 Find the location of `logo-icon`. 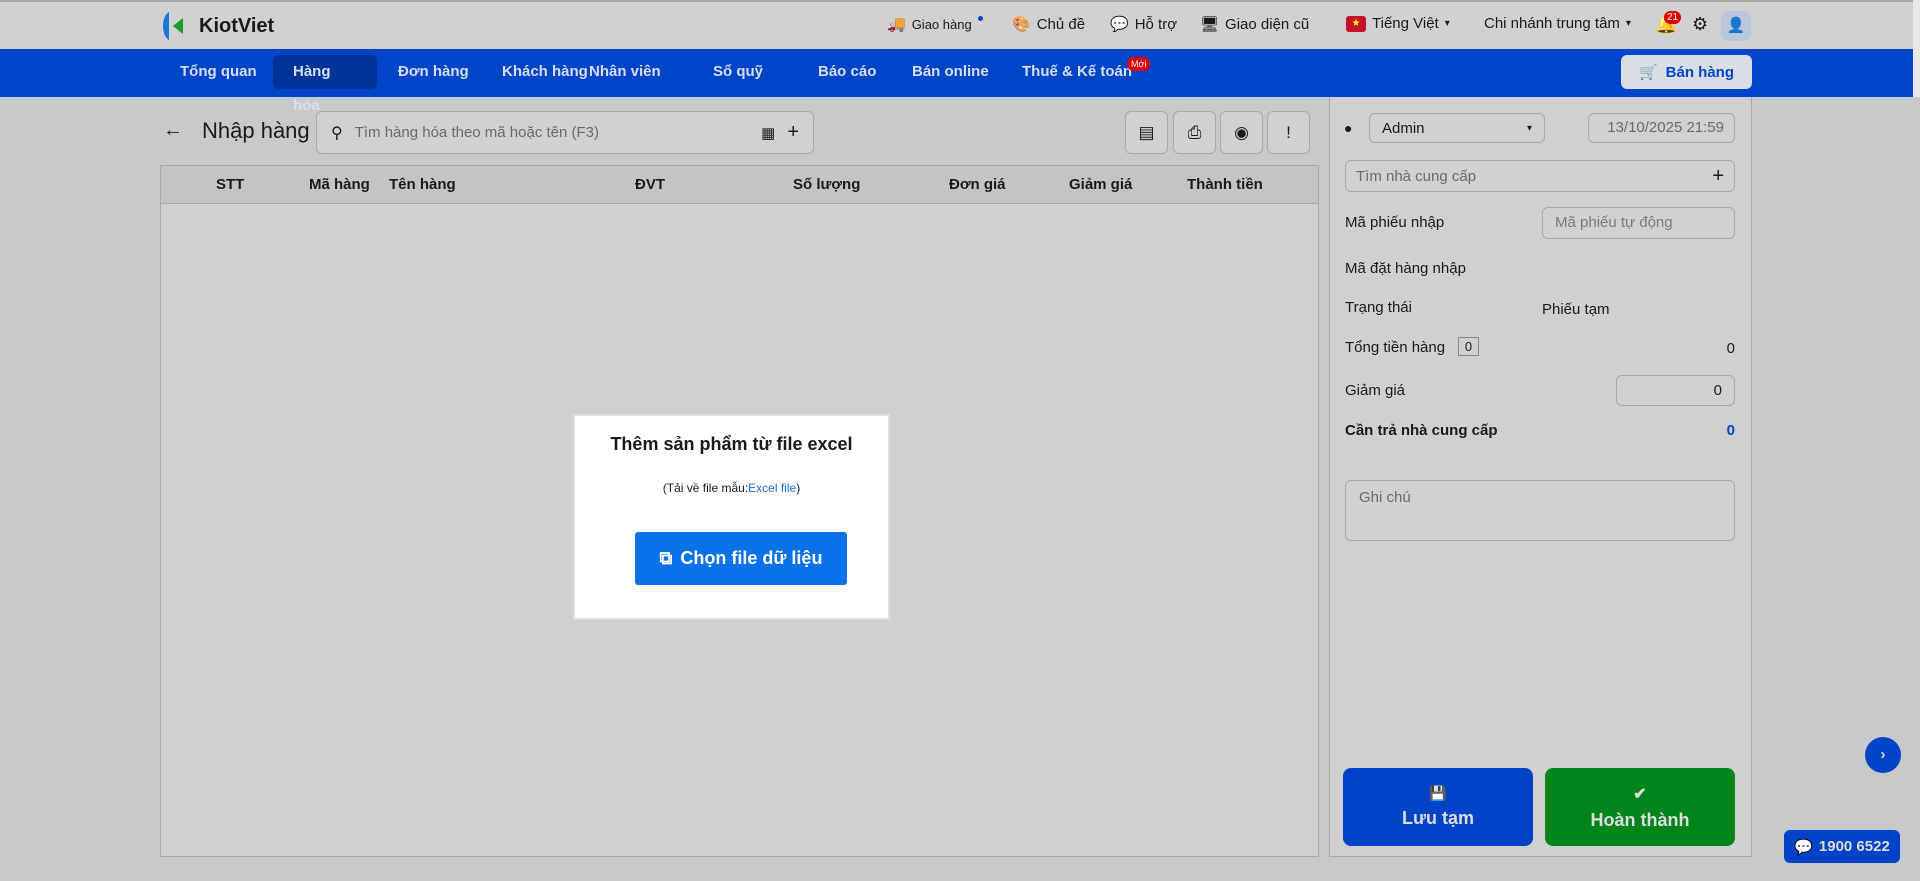

logo-icon is located at coordinates (173, 26).